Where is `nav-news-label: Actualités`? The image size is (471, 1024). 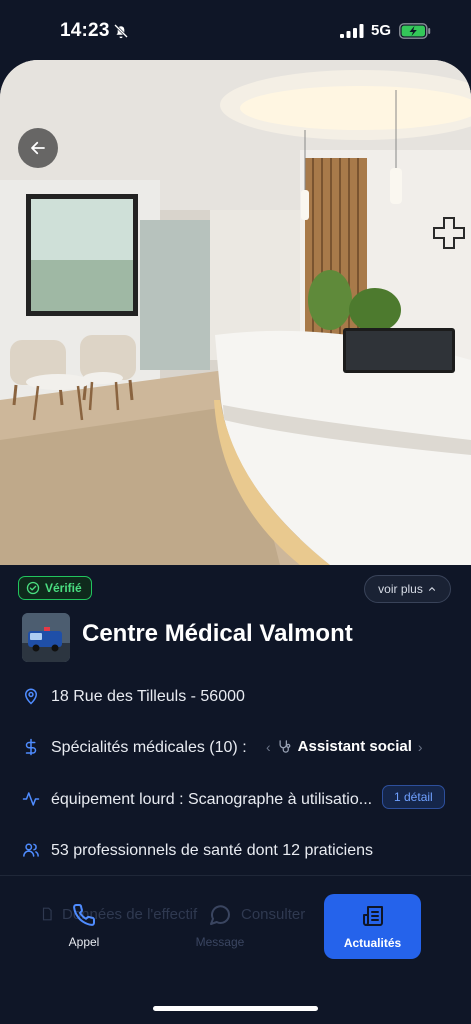 nav-news-label: Actualités is located at coordinates (372, 942).